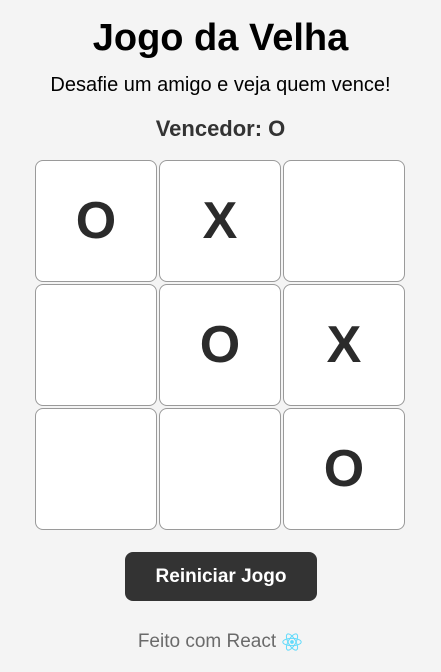  Describe the element at coordinates (220, 221) in the screenshot. I see `board-cell-1: X` at that location.